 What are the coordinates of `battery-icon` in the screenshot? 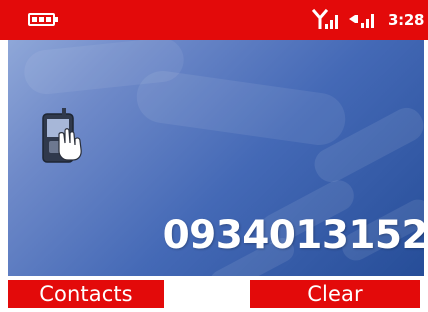 It's located at (43, 19).